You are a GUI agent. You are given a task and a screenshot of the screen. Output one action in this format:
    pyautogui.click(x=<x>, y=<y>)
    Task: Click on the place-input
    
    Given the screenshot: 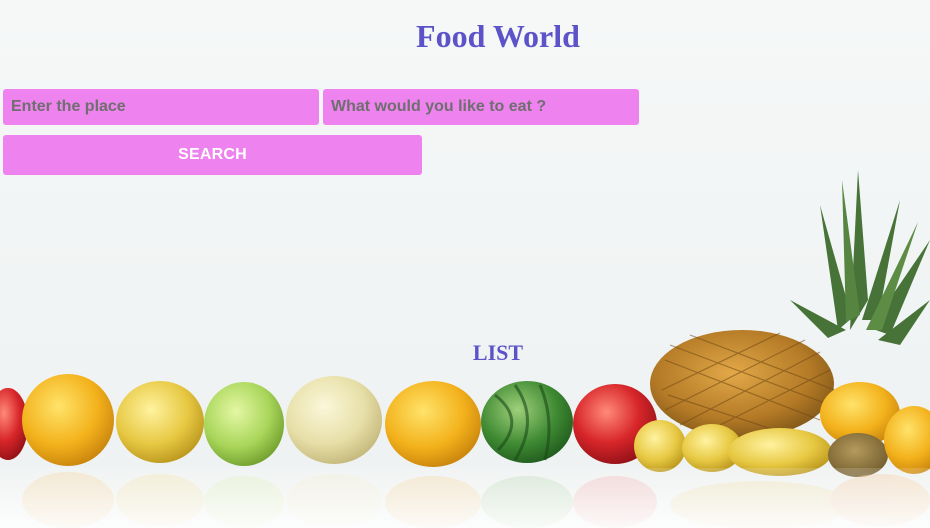 What is the action you would take?
    pyautogui.click(x=161, y=107)
    